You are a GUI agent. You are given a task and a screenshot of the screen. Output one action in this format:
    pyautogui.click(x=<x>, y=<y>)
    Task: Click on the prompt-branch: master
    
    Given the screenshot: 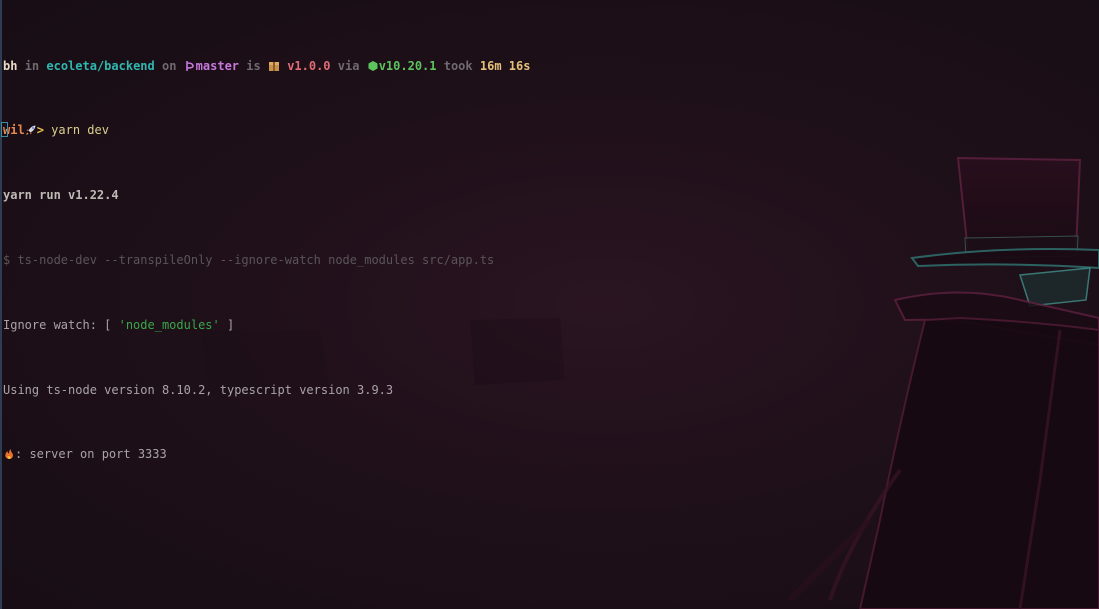 What is the action you would take?
    pyautogui.click(x=217, y=65)
    